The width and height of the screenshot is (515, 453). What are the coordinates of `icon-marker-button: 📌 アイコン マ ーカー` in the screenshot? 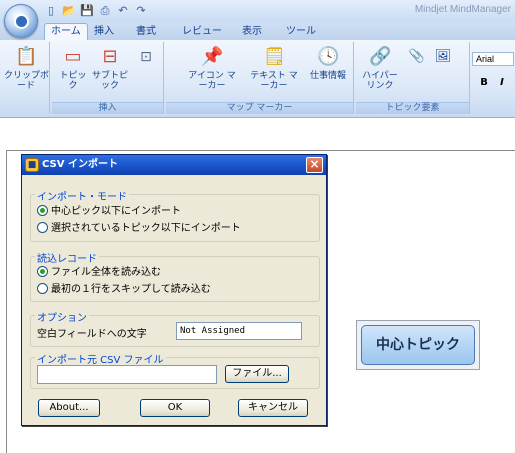 It's located at (212, 68).